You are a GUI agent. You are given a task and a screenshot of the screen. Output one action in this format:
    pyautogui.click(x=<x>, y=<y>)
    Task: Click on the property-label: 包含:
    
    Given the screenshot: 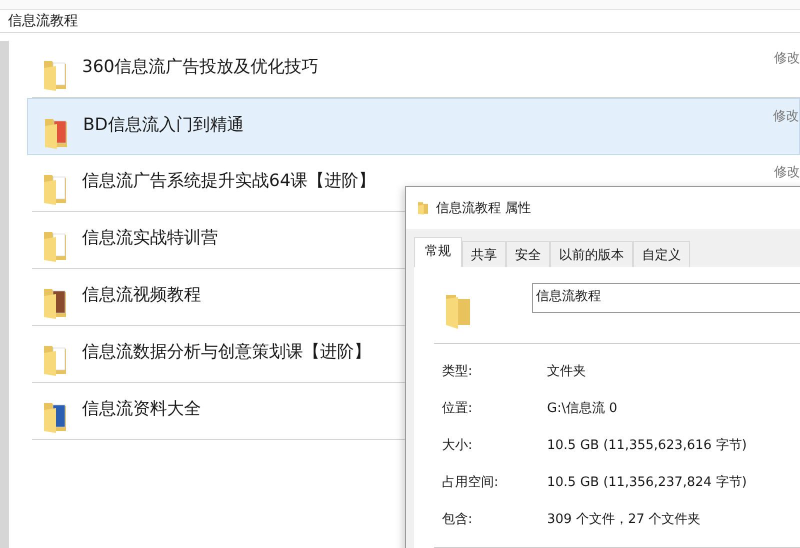 What is the action you would take?
    pyautogui.click(x=458, y=520)
    